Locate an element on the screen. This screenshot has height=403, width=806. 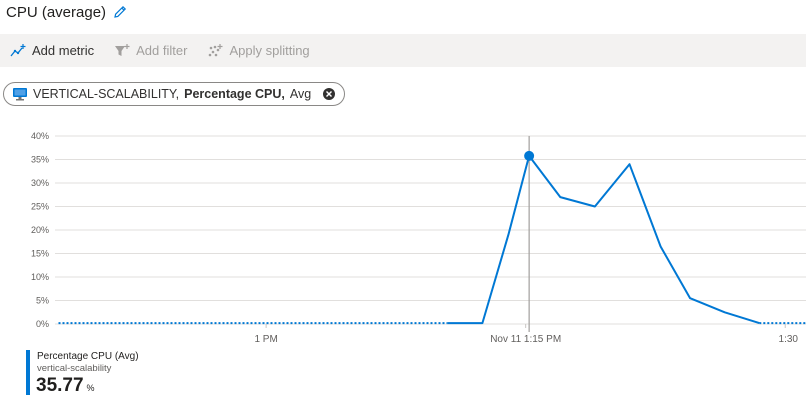
pencil-icon is located at coordinates (120, 12).